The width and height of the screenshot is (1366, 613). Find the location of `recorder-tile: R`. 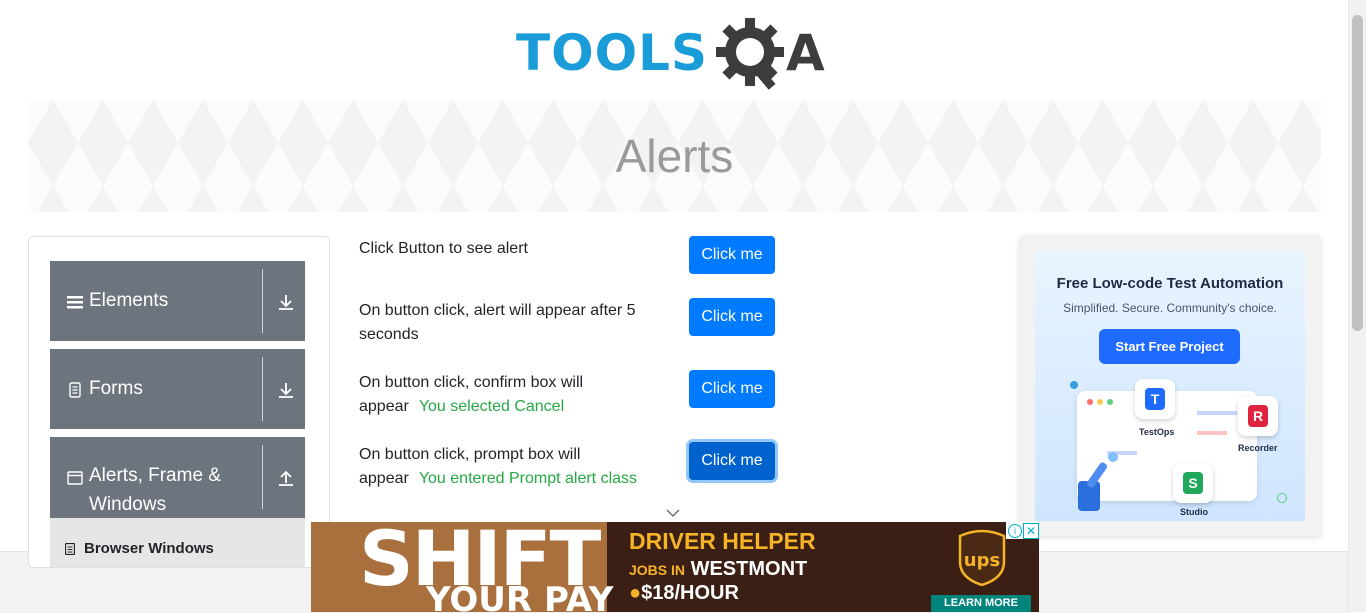

recorder-tile: R is located at coordinates (1258, 416).